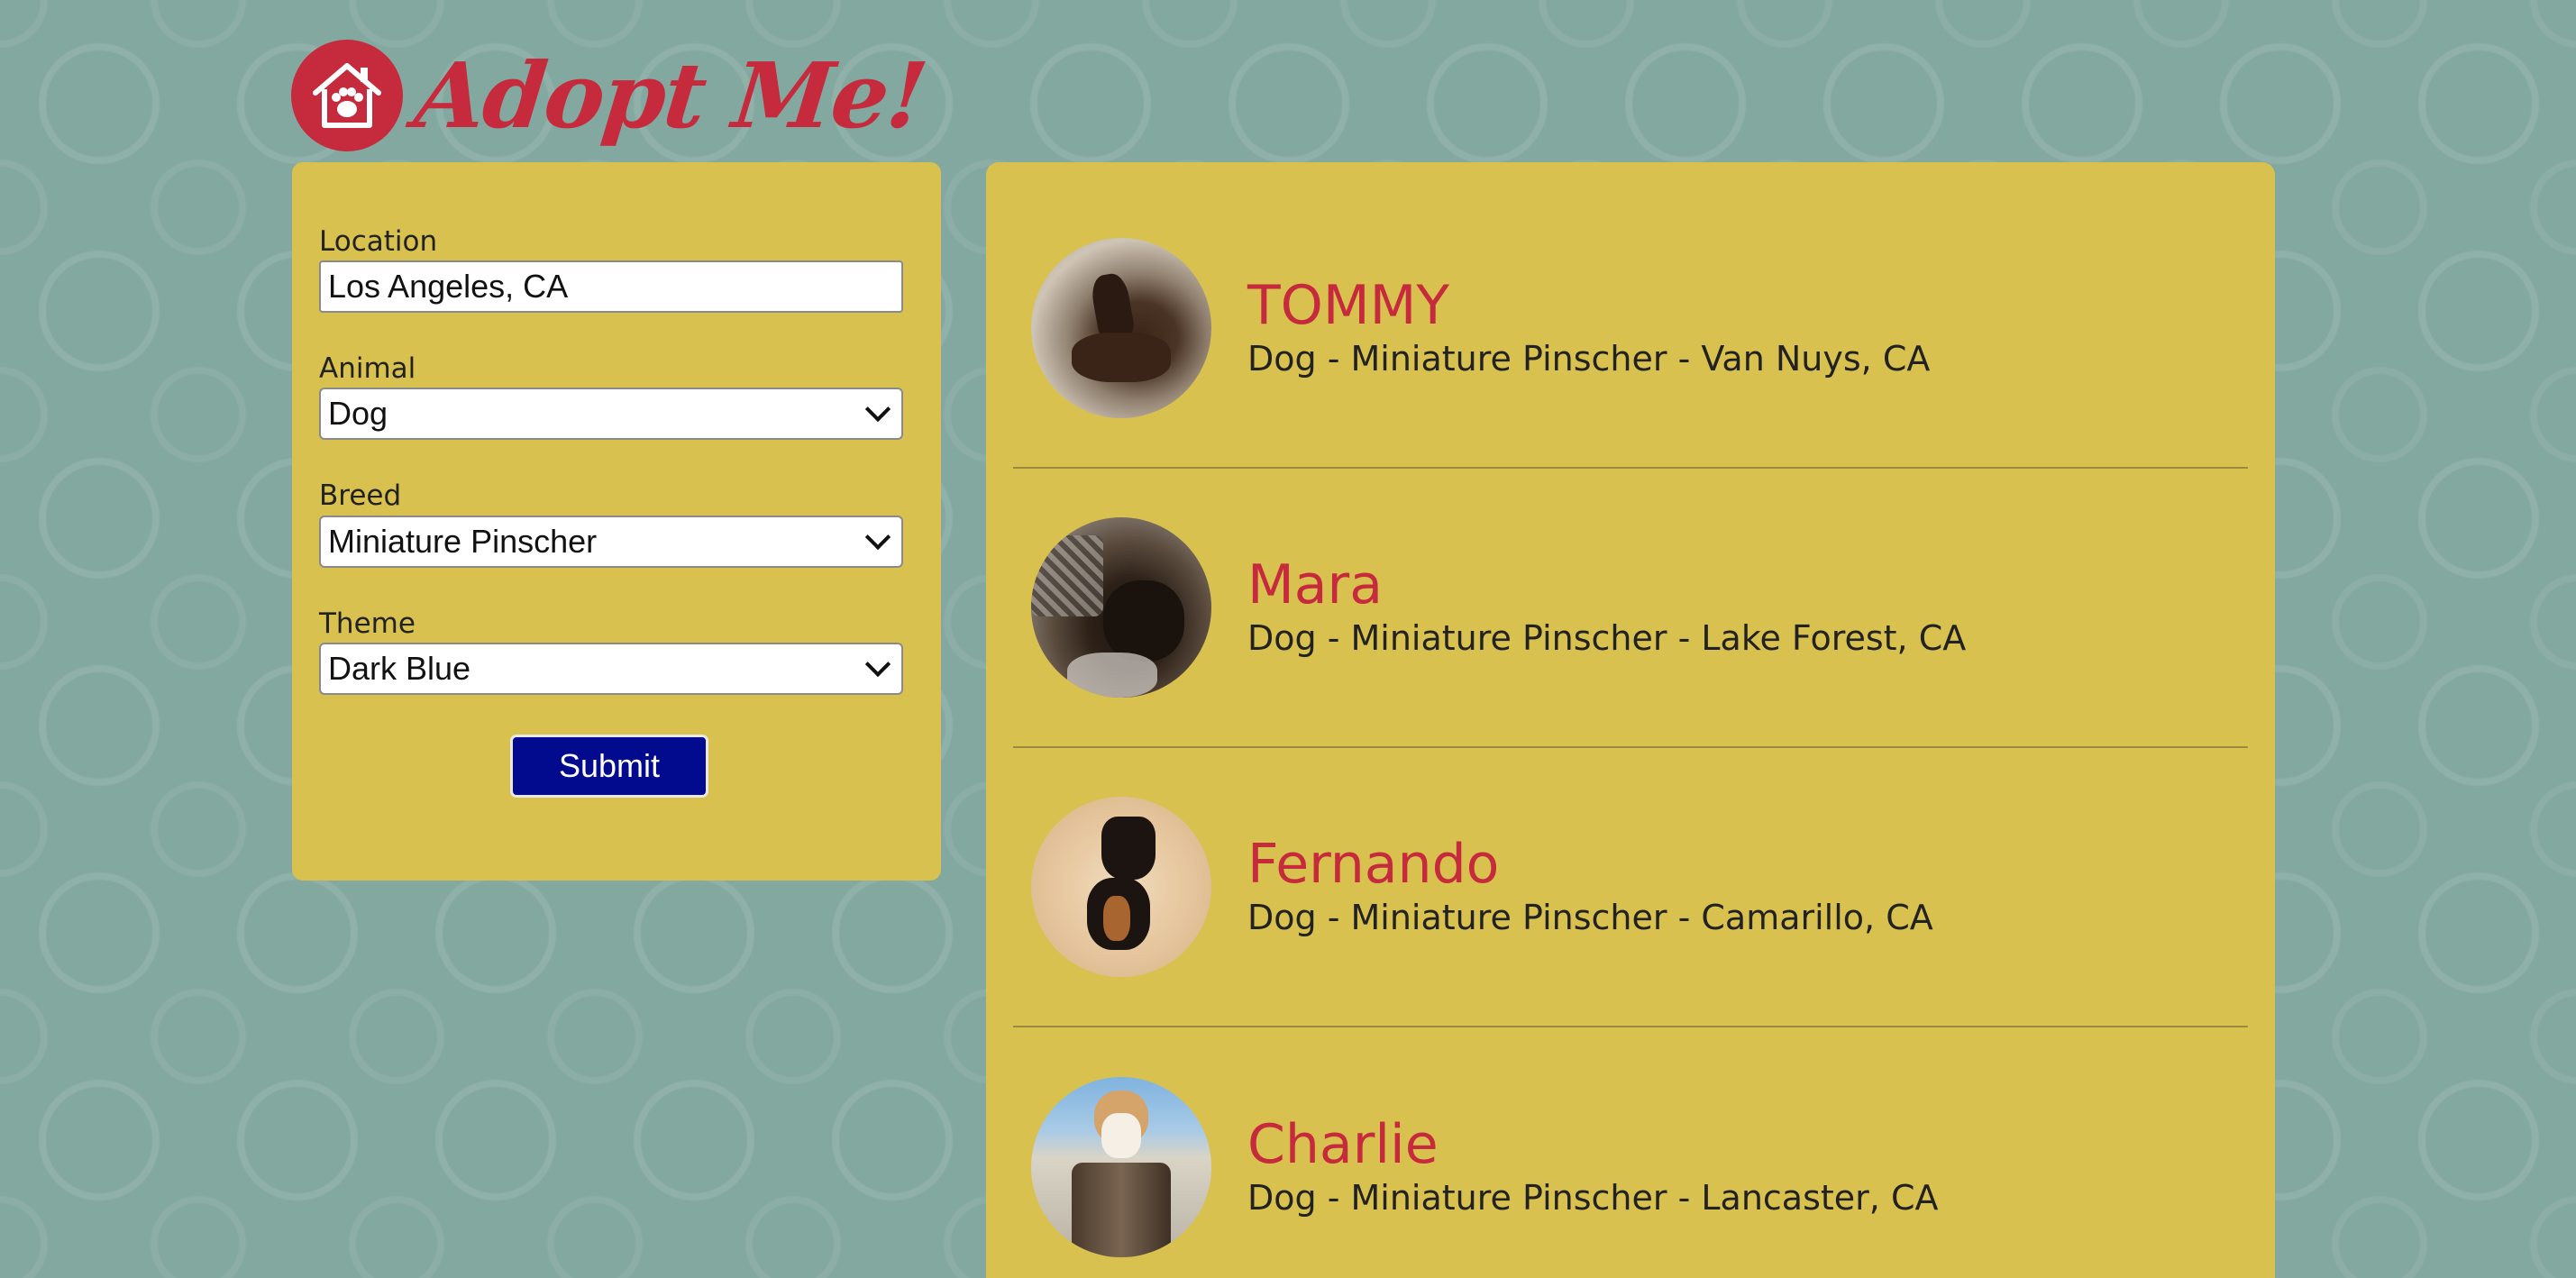 Image resolution: width=2576 pixels, height=1278 pixels. Describe the element at coordinates (611, 414) in the screenshot. I see `animal-select: Dog` at that location.